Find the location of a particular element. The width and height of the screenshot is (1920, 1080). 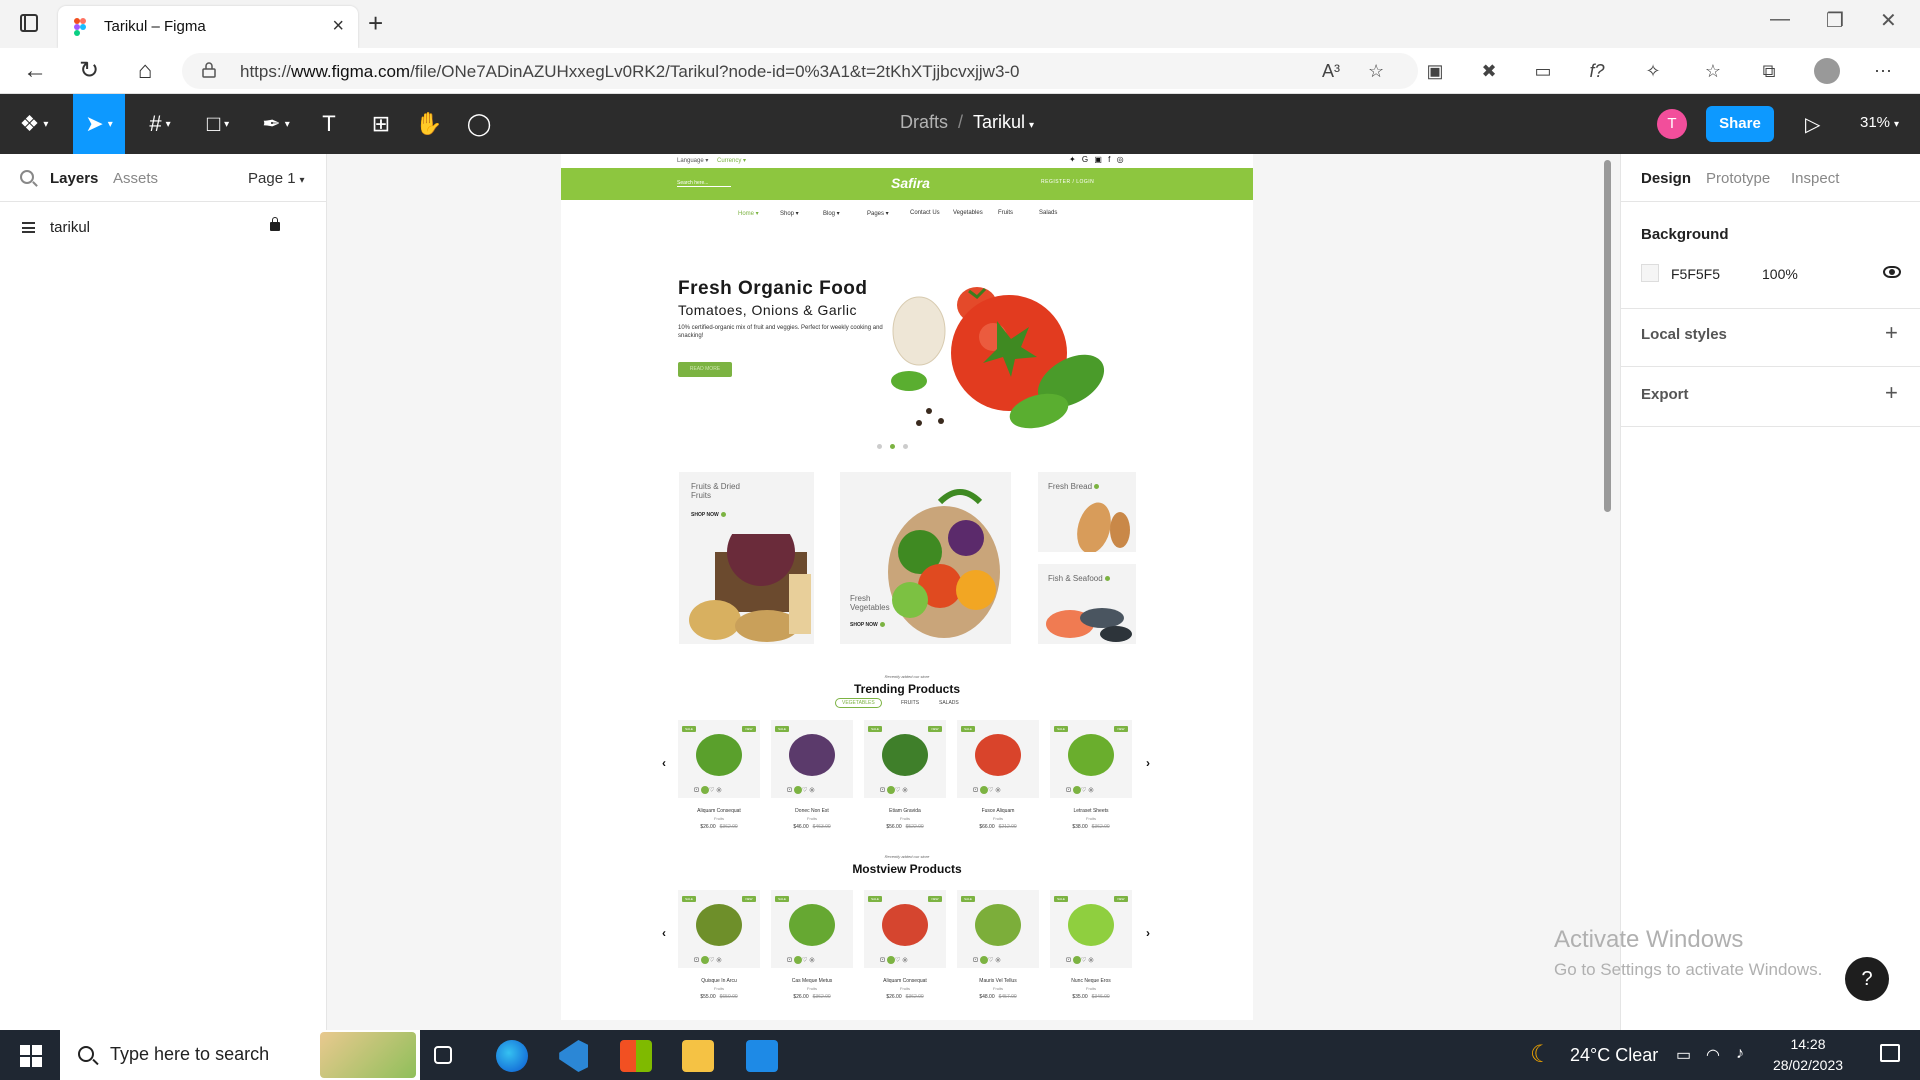

windows-start-icon is located at coordinates (31, 1056).